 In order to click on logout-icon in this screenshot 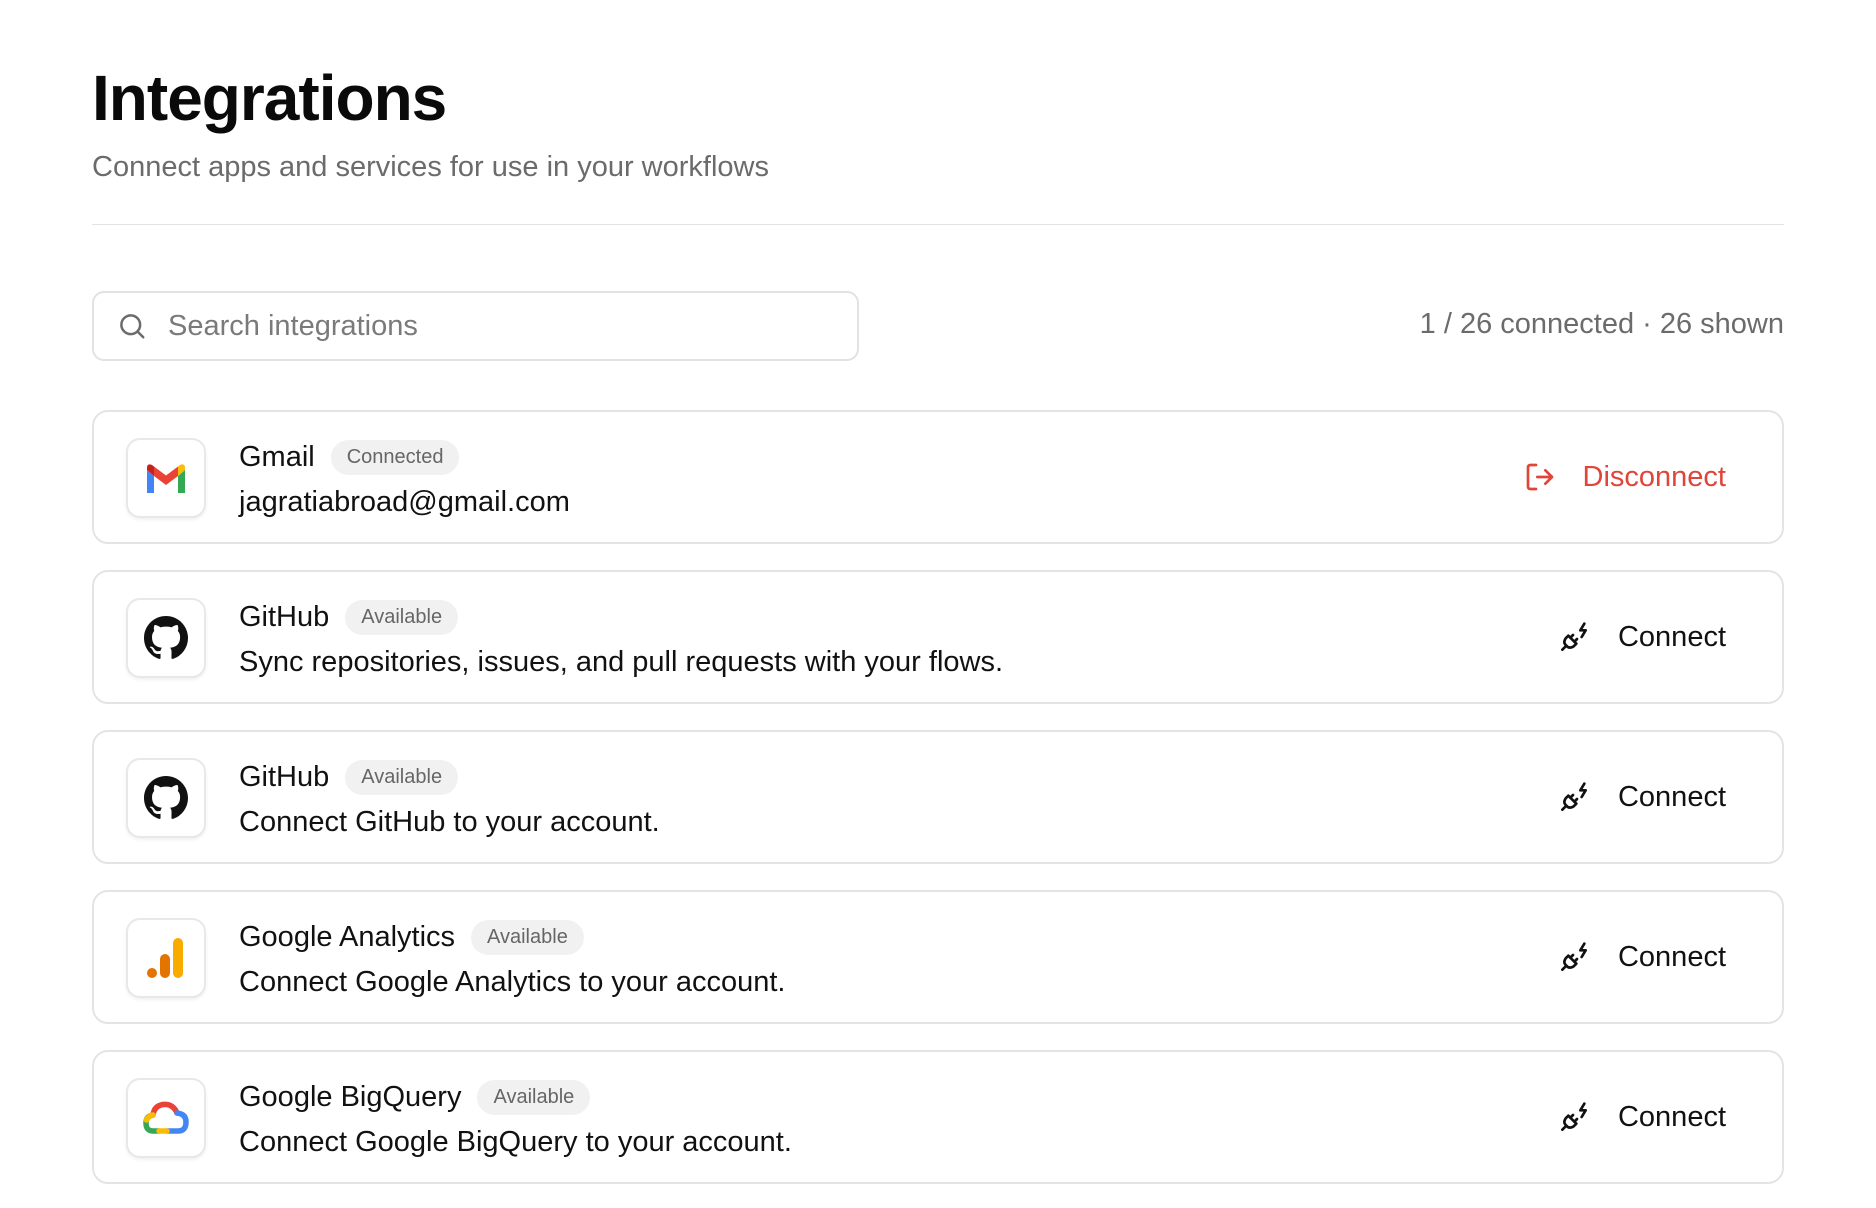, I will do `click(1540, 477)`.